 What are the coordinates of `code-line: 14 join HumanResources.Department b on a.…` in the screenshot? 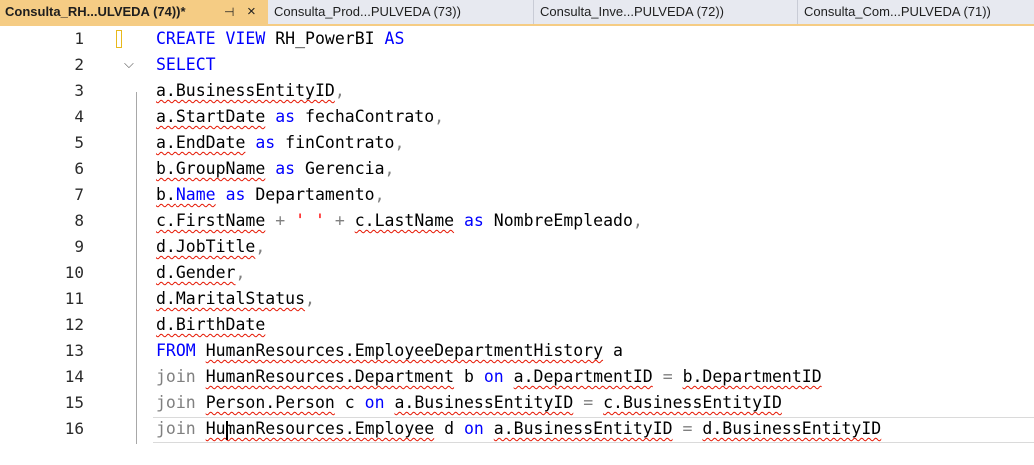 It's located at (517, 377).